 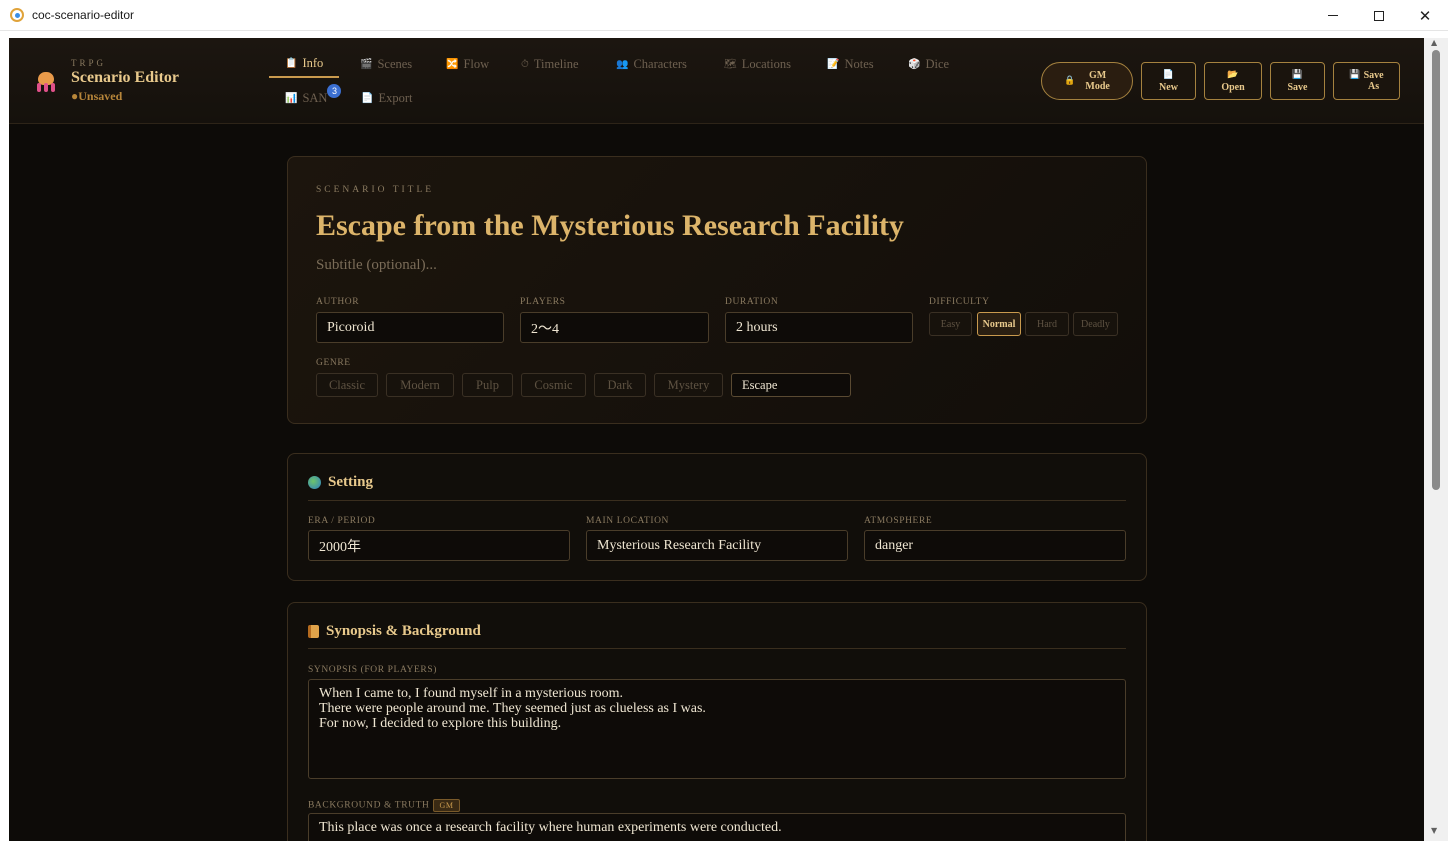 What do you see at coordinates (752, 302) in the screenshot?
I see `duration-label: DURATION` at bounding box center [752, 302].